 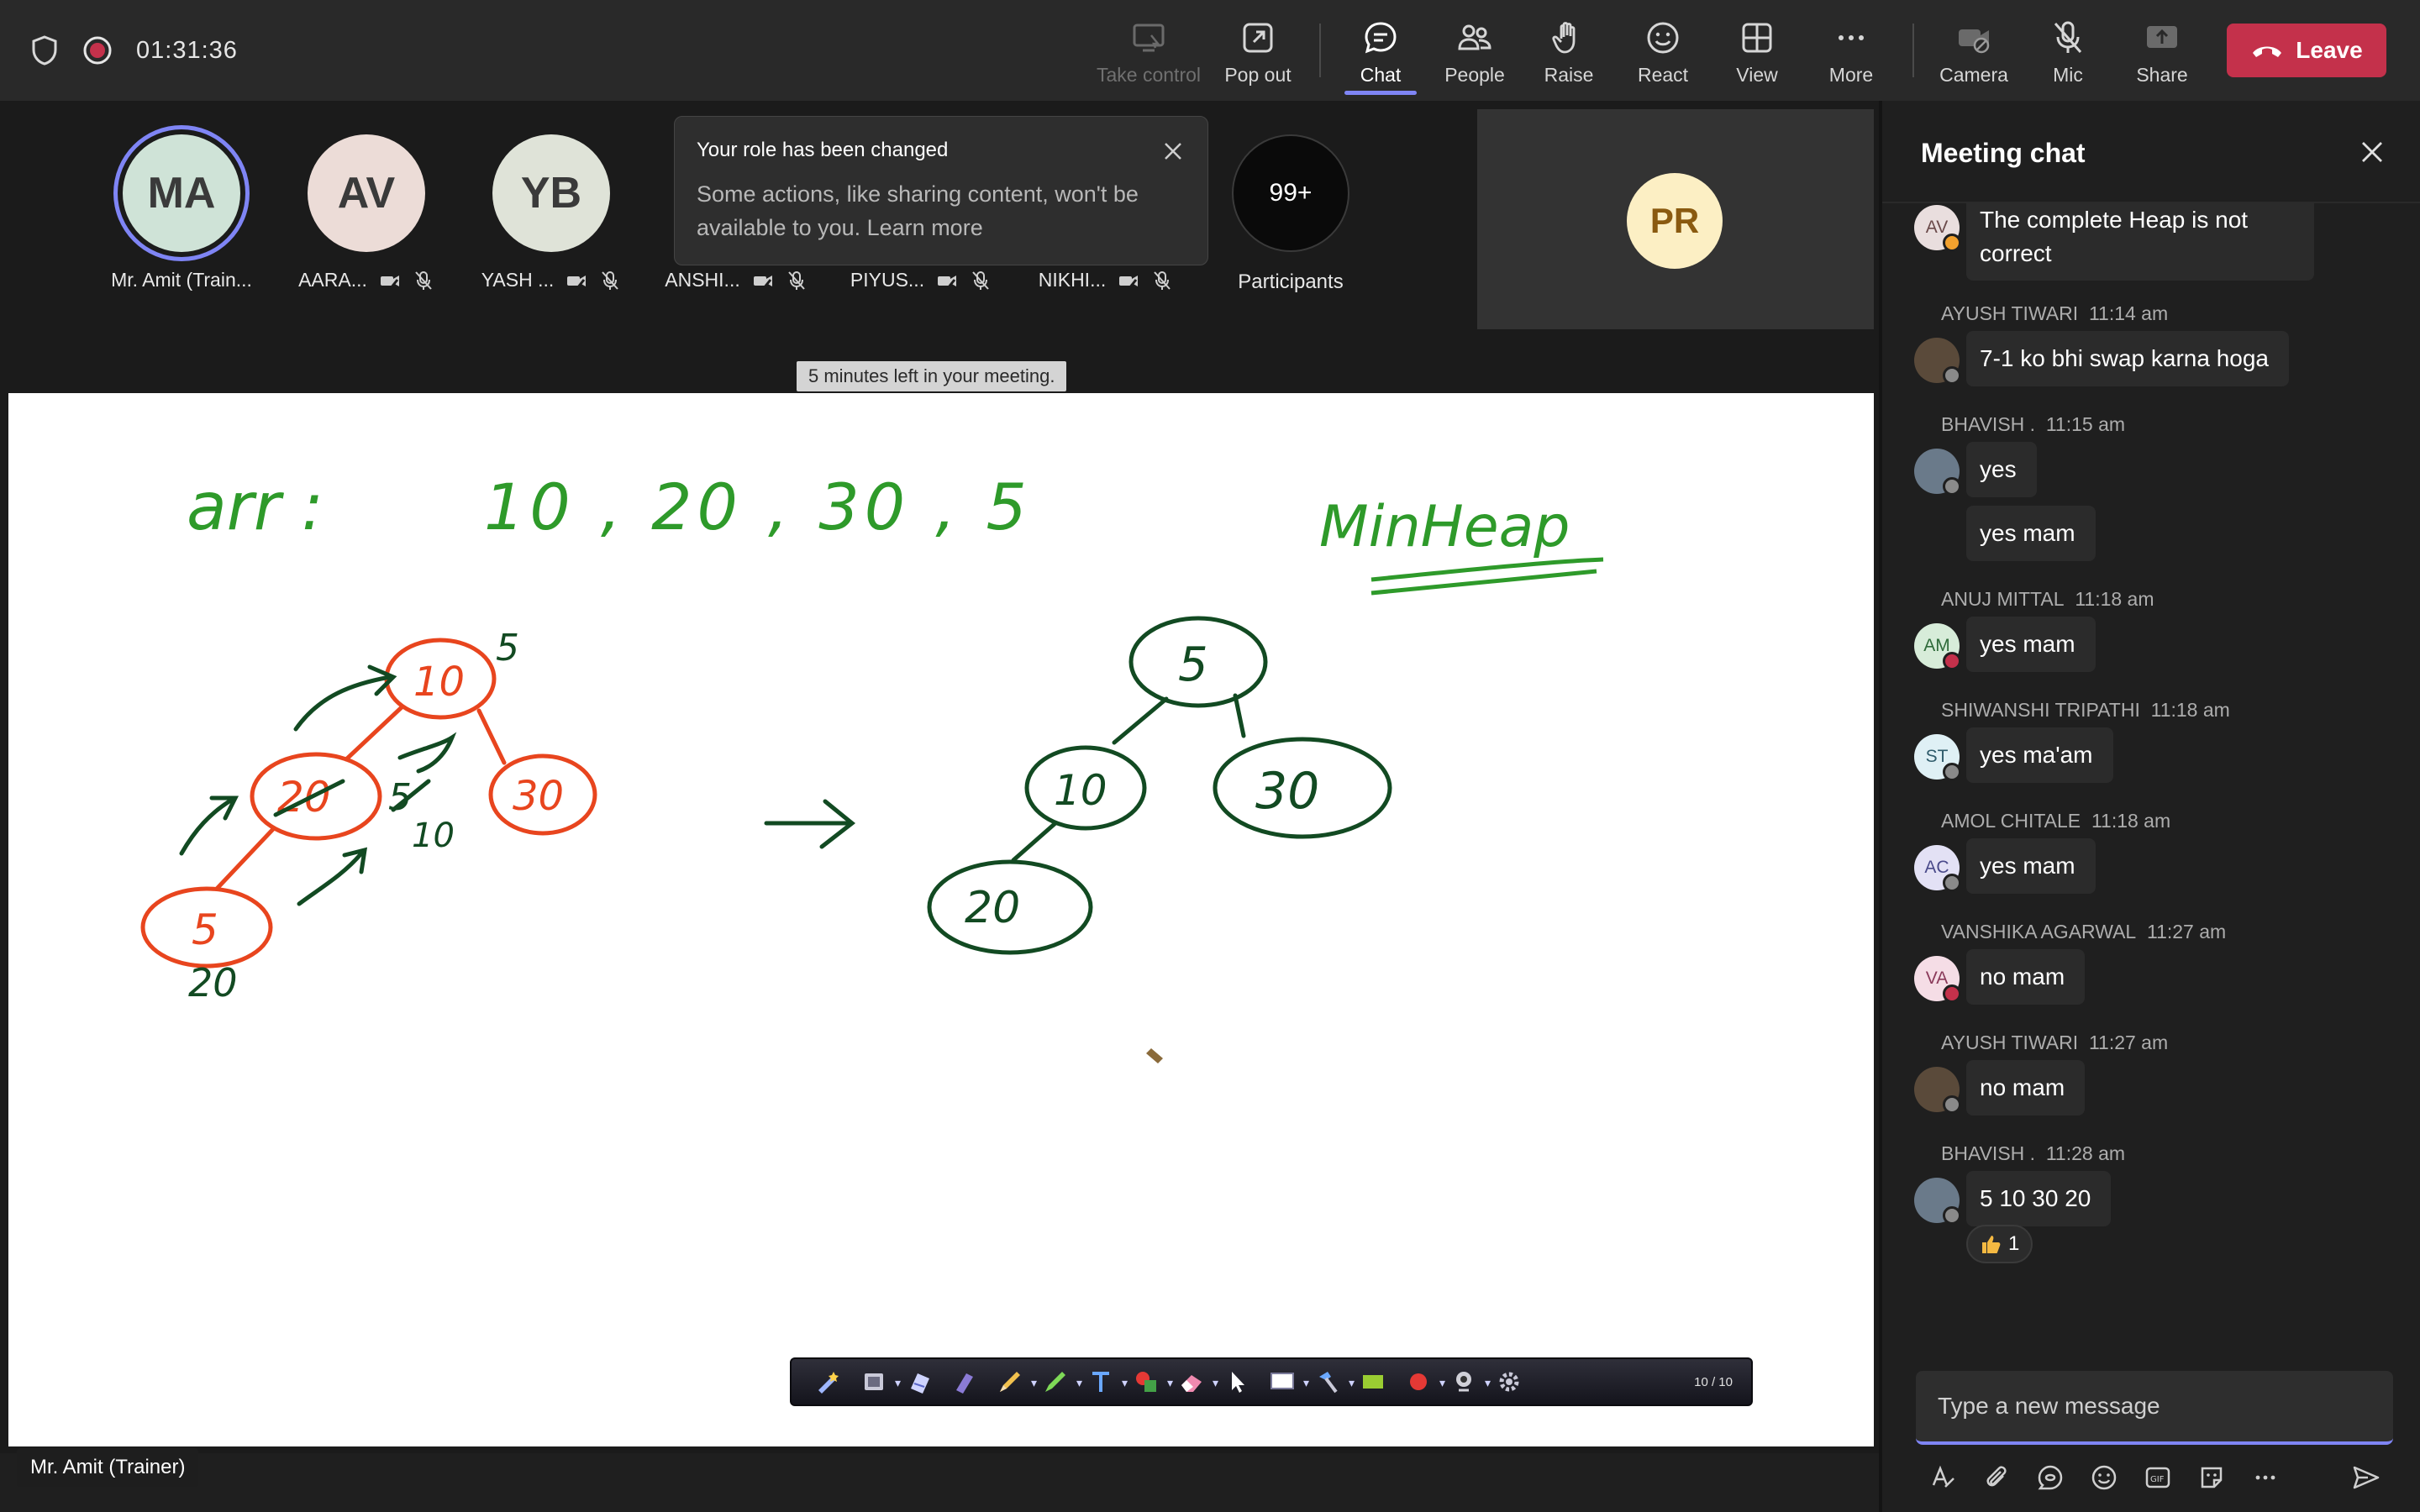 I want to click on meeting-status: 01:31:36, so click(x=134, y=50).